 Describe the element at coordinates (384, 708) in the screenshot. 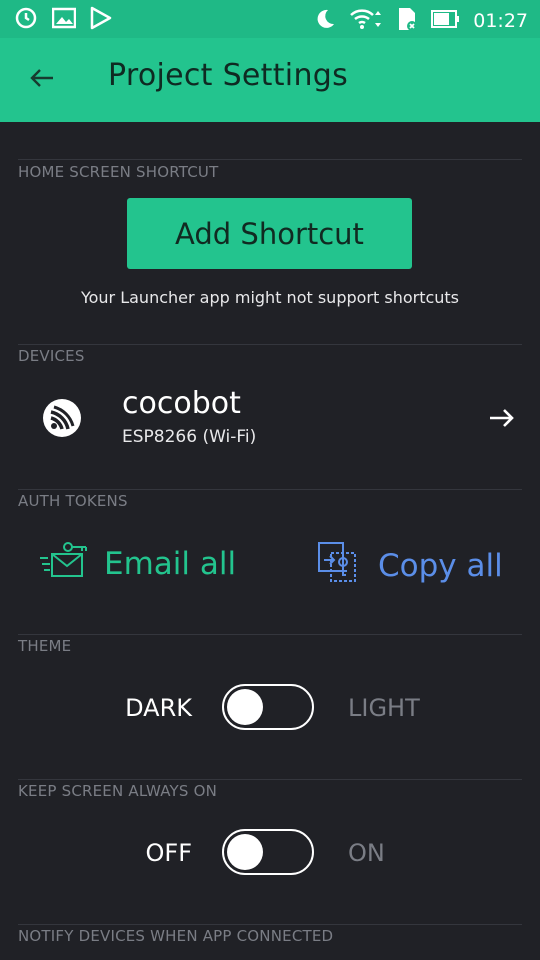

I see `theme-light-label: LIGHT` at that location.